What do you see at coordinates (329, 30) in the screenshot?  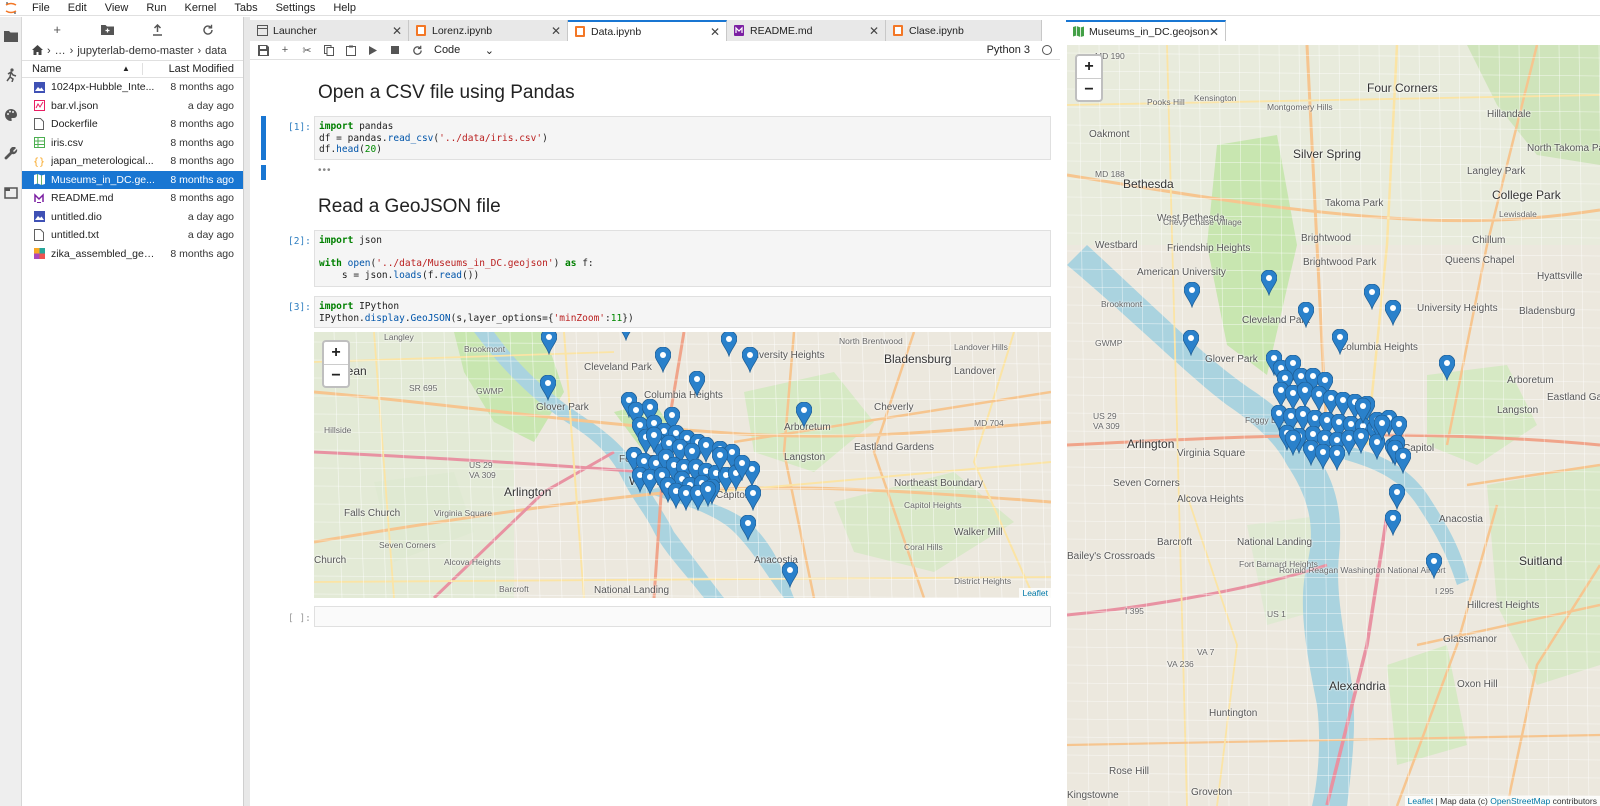 I see `tab-launcher: Launcher ✕` at bounding box center [329, 30].